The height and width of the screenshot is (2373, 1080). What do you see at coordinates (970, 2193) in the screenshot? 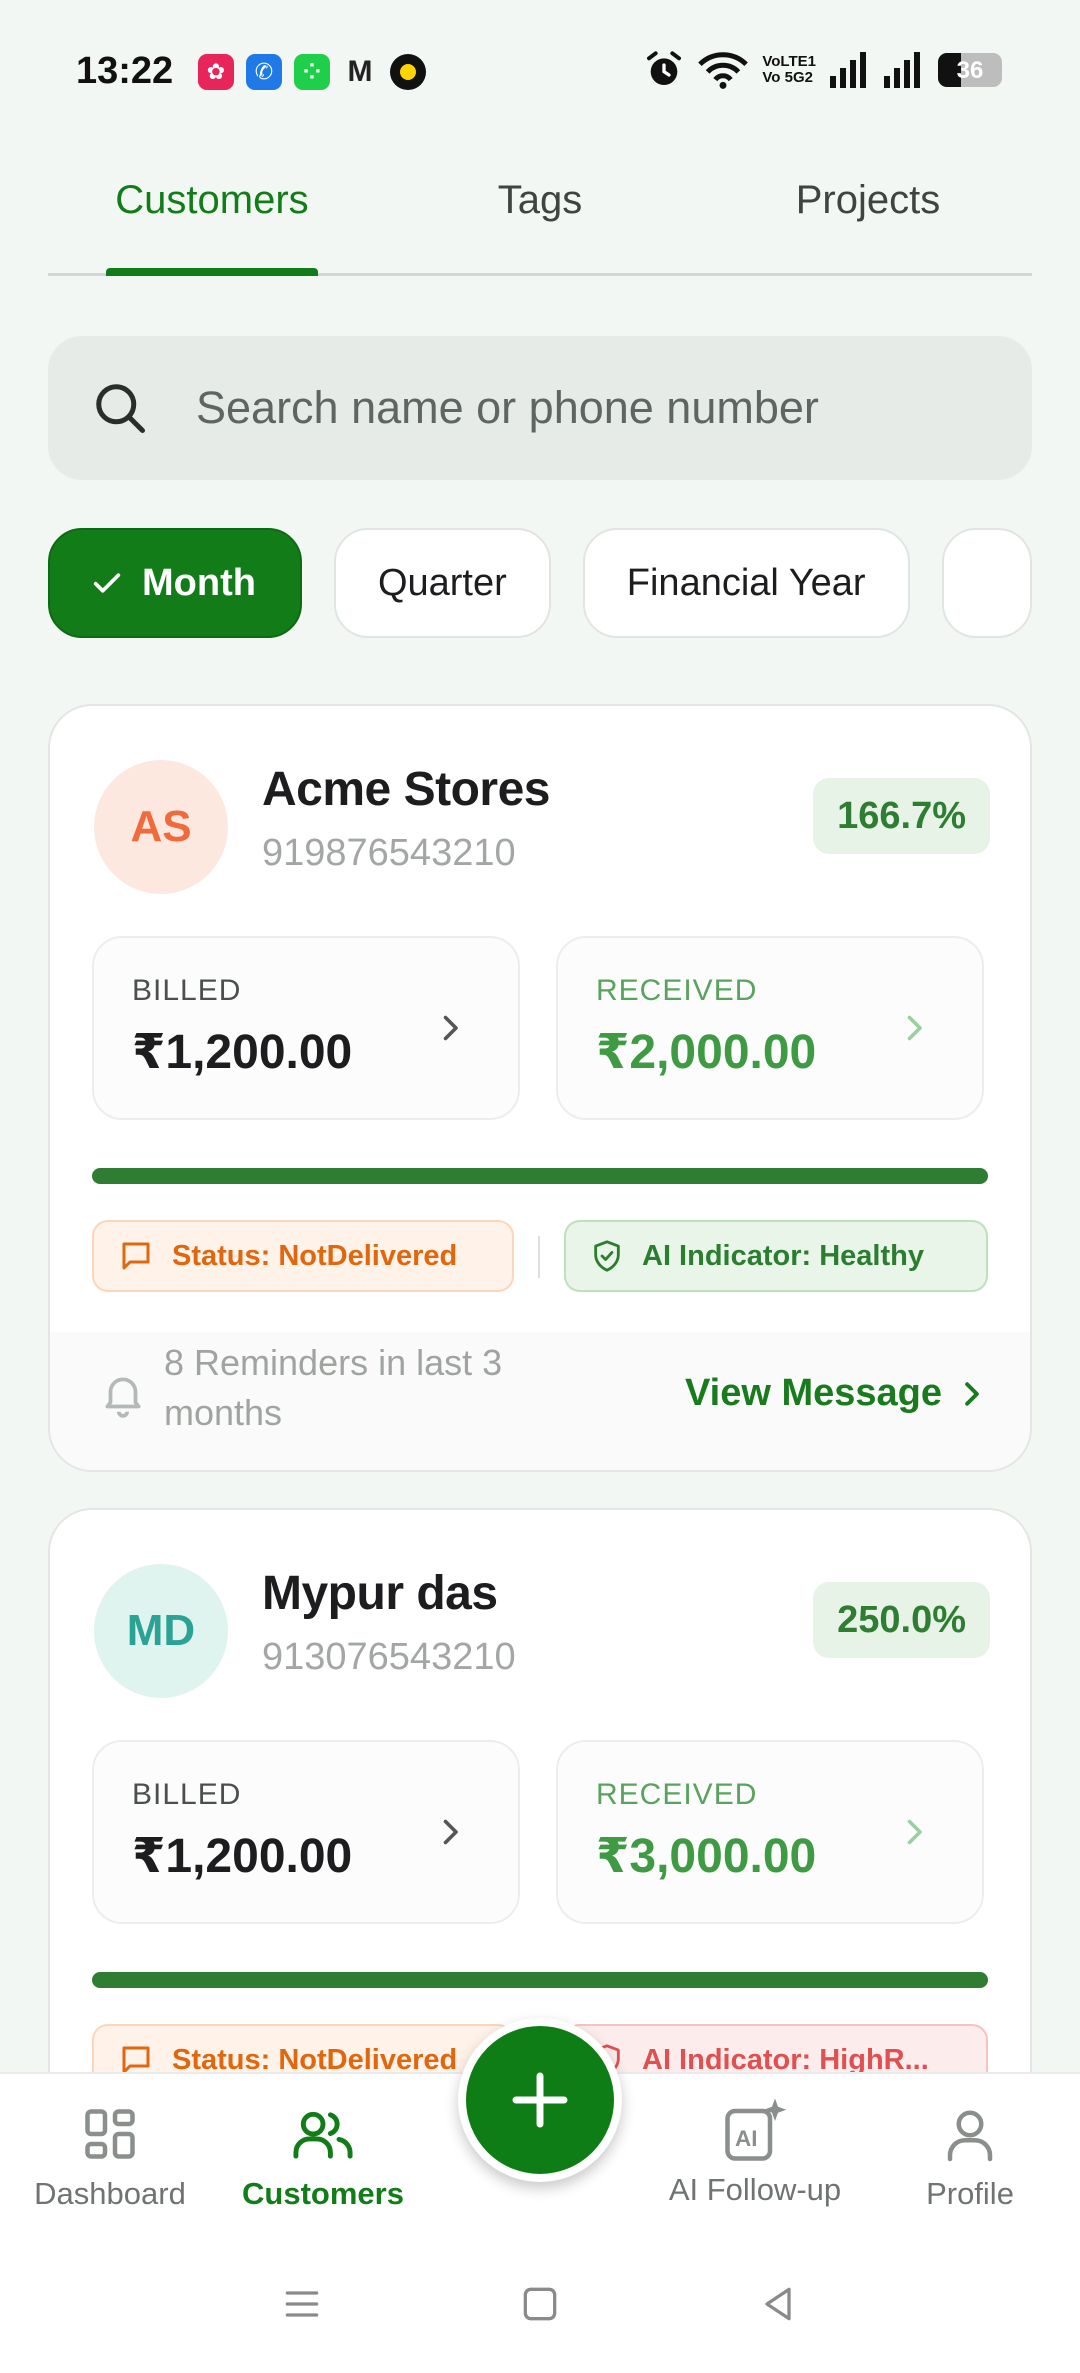
I see `nav-profile-label: Profile` at bounding box center [970, 2193].